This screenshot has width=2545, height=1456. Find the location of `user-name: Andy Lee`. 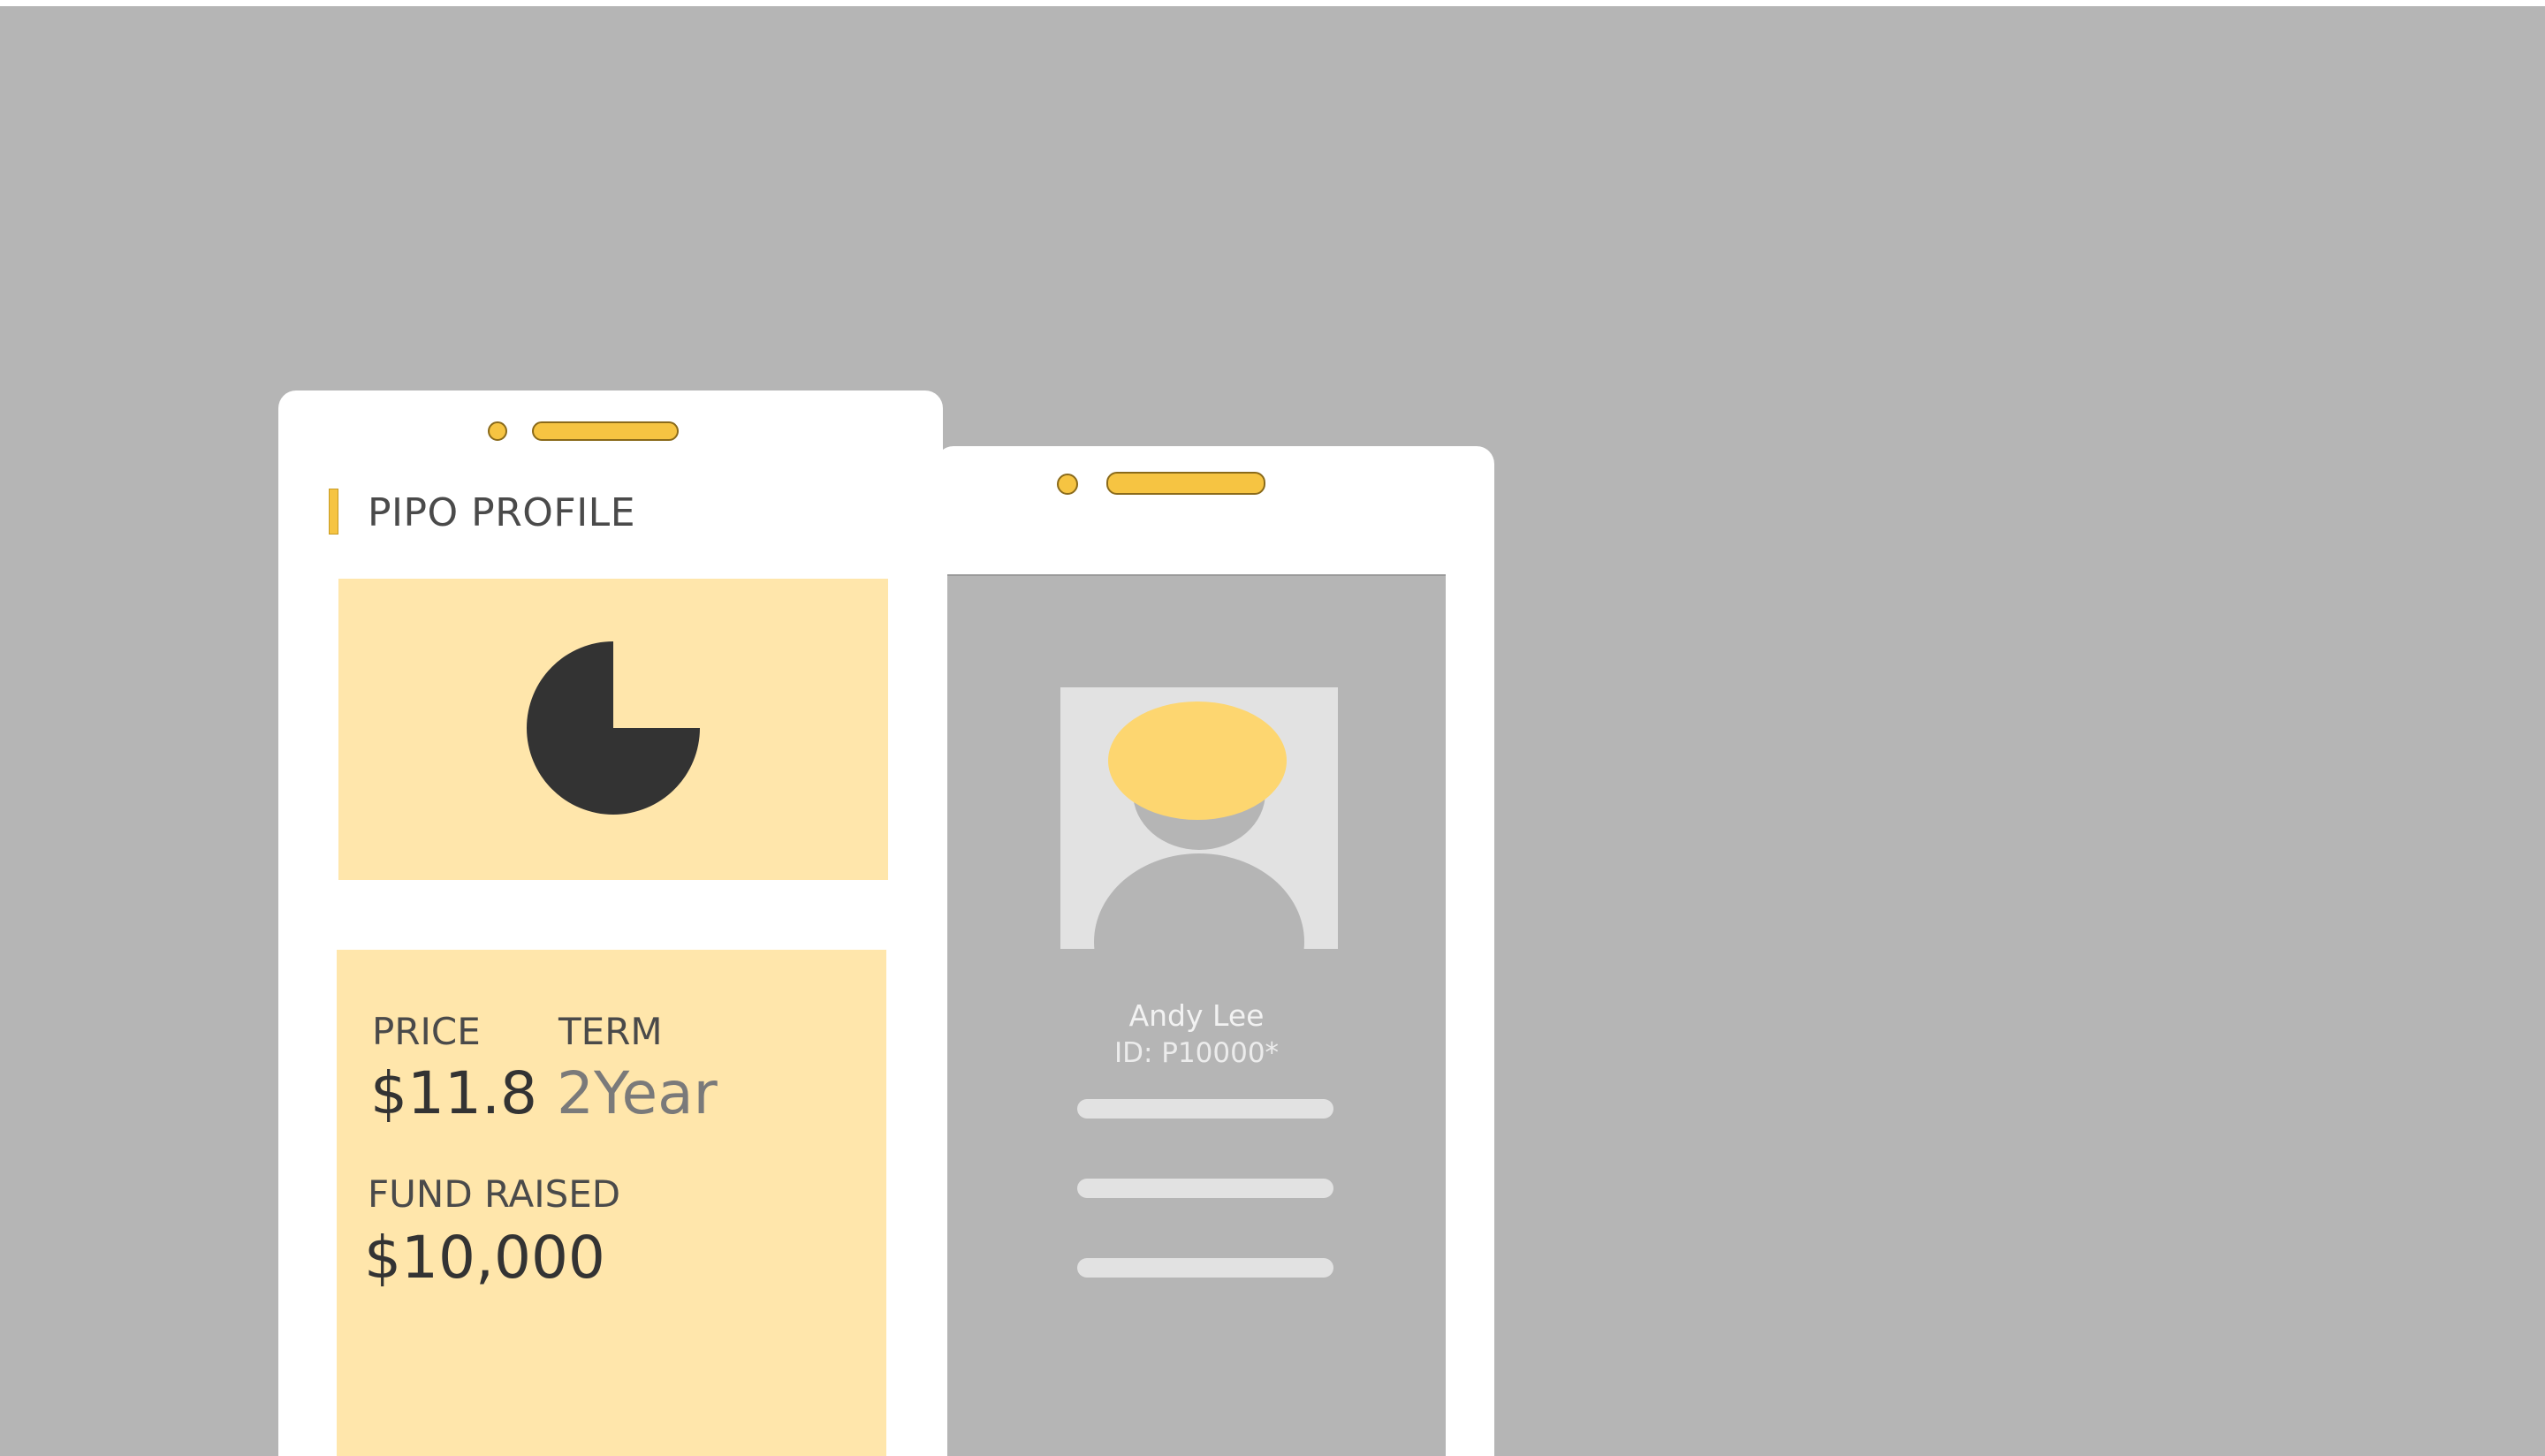

user-name: Andy Lee is located at coordinates (1196, 1015).